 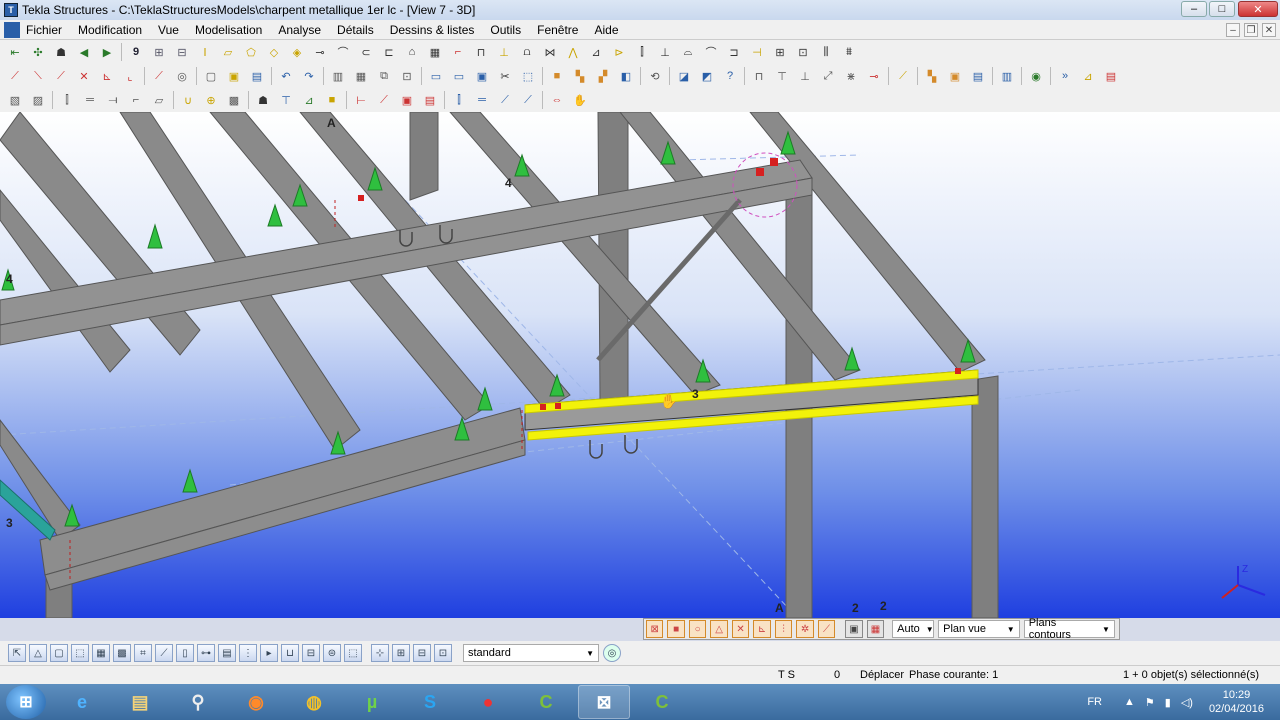 I want to click on snap-grid-icon: ▦, so click(x=875, y=629).